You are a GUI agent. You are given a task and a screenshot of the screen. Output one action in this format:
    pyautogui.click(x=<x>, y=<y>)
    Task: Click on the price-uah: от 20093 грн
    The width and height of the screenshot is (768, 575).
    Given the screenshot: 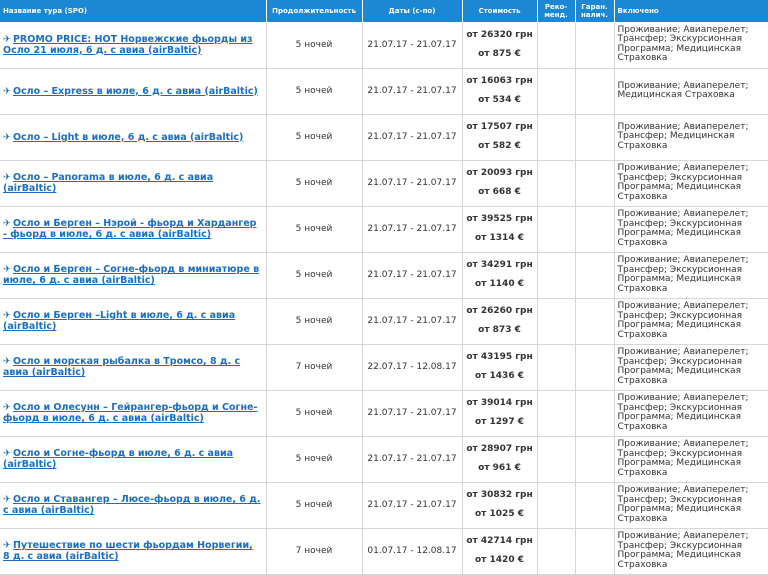 What is the action you would take?
    pyautogui.click(x=499, y=173)
    